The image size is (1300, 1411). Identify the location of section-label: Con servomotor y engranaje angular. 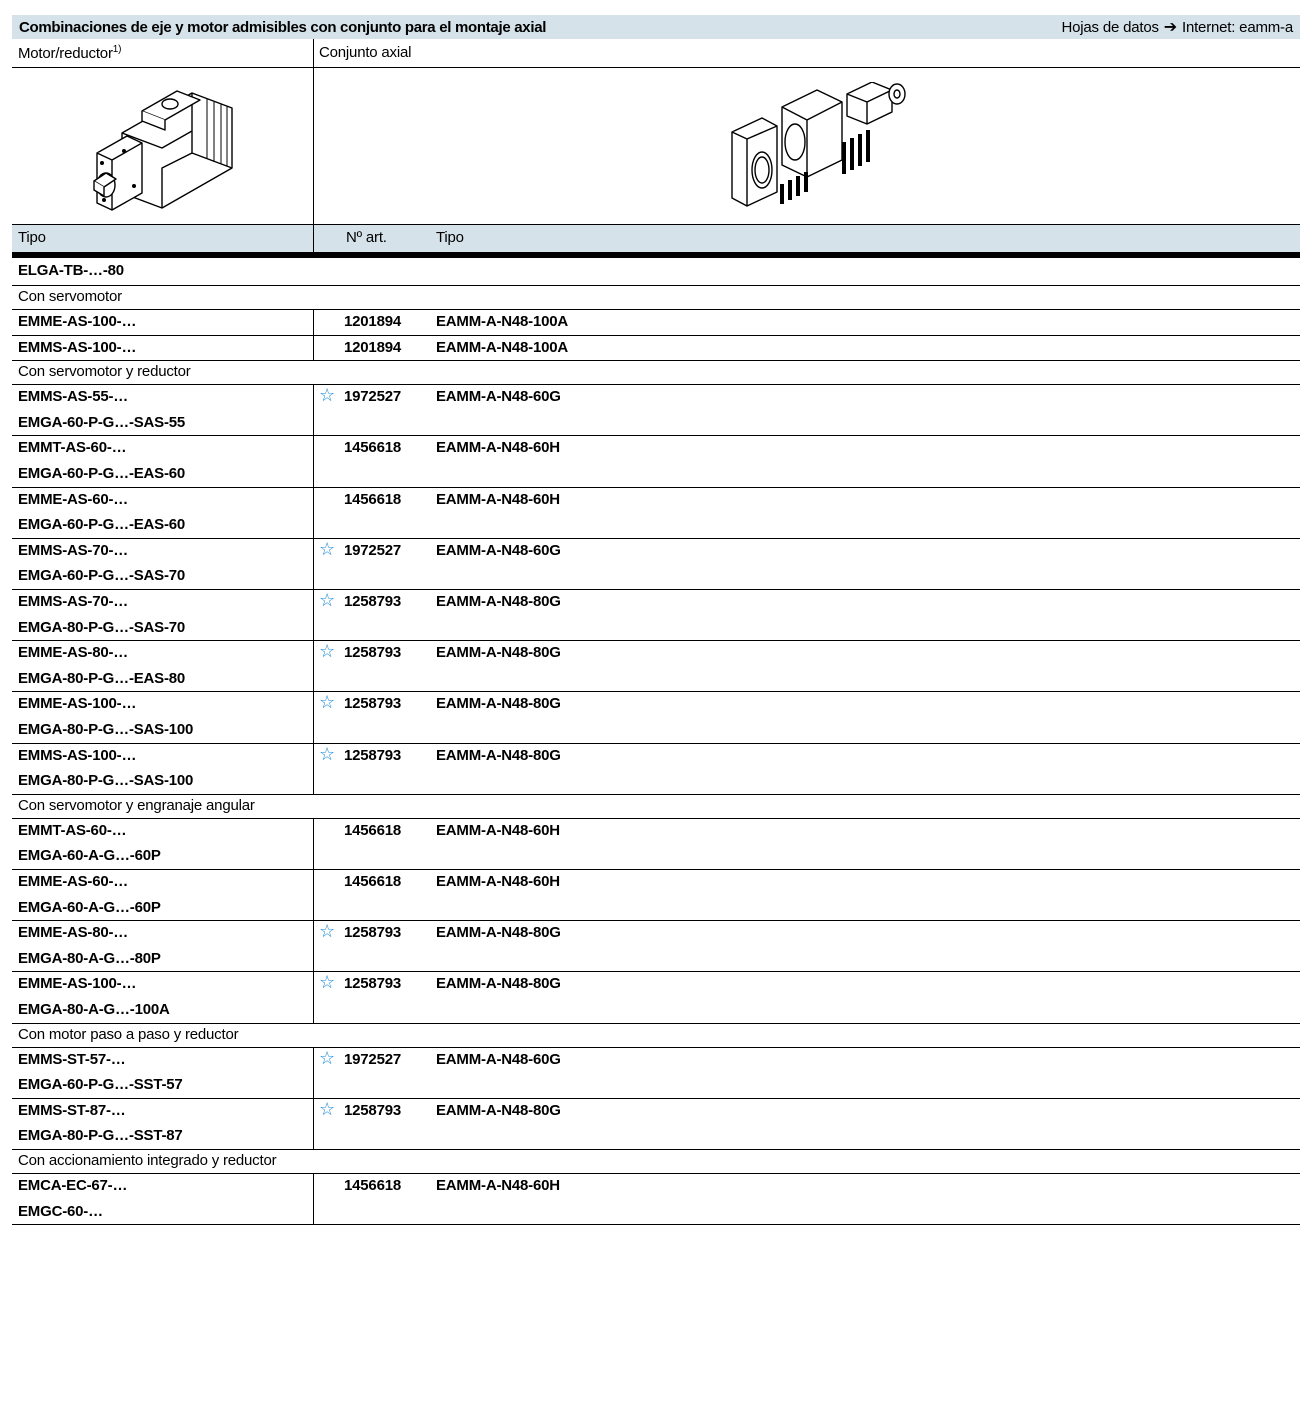
(136, 805).